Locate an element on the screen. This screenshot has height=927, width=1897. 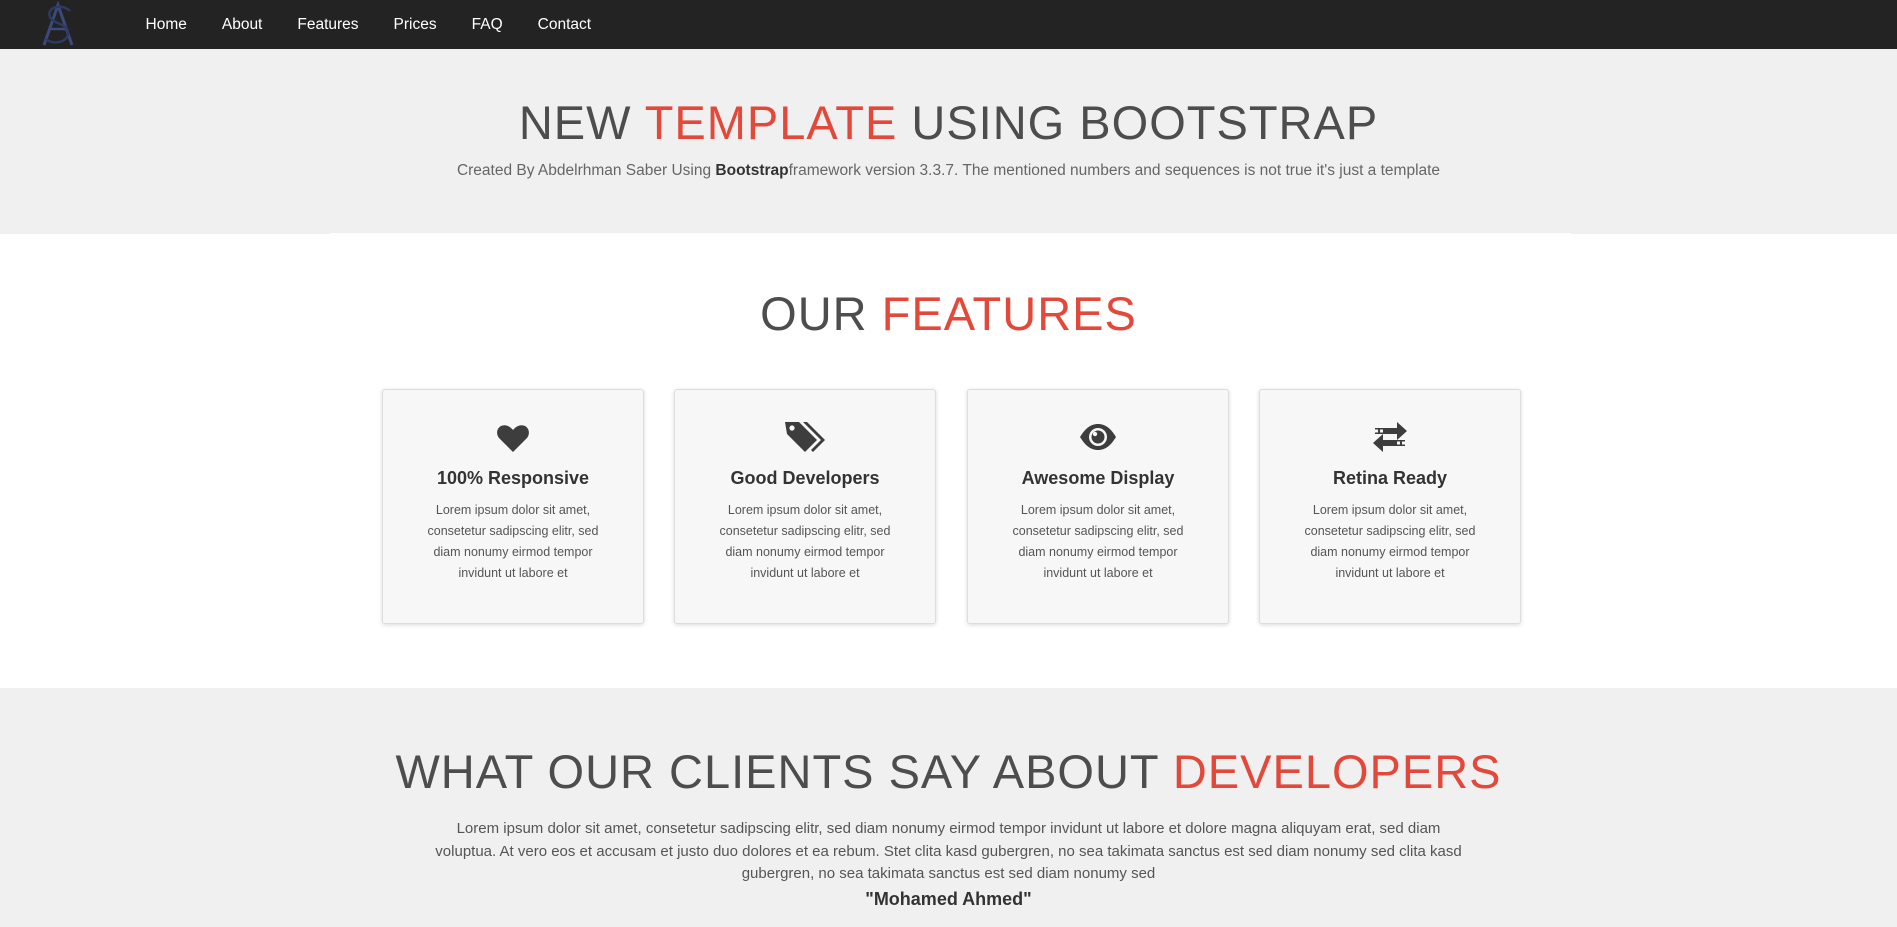
nav-link-prices: Prices is located at coordinates (415, 24).